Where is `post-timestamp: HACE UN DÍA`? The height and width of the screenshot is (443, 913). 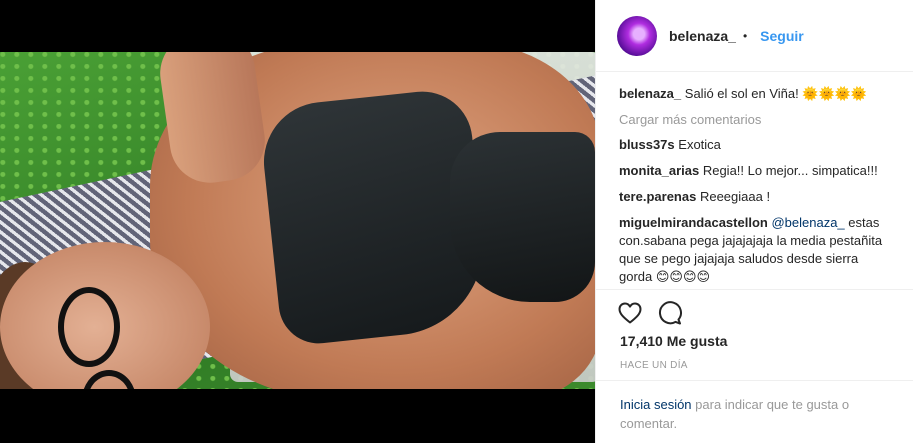
post-timestamp: HACE UN DÍA is located at coordinates (654, 365).